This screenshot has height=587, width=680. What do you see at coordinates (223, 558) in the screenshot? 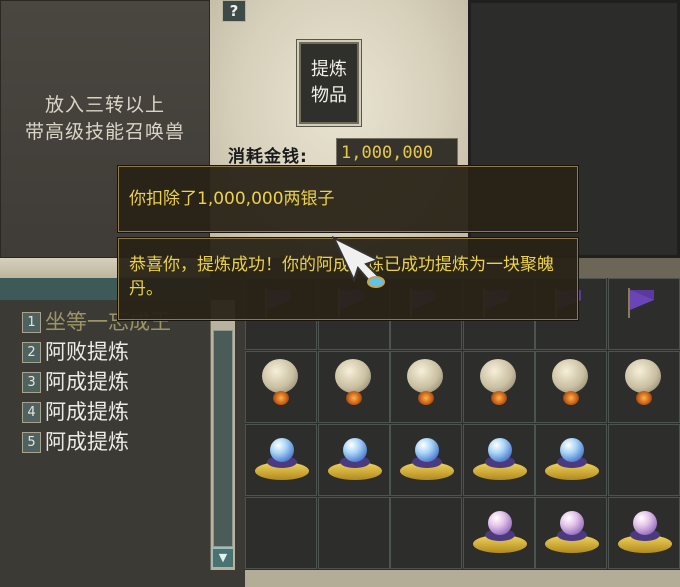
I see `scroll-down-icon: ▼` at bounding box center [223, 558].